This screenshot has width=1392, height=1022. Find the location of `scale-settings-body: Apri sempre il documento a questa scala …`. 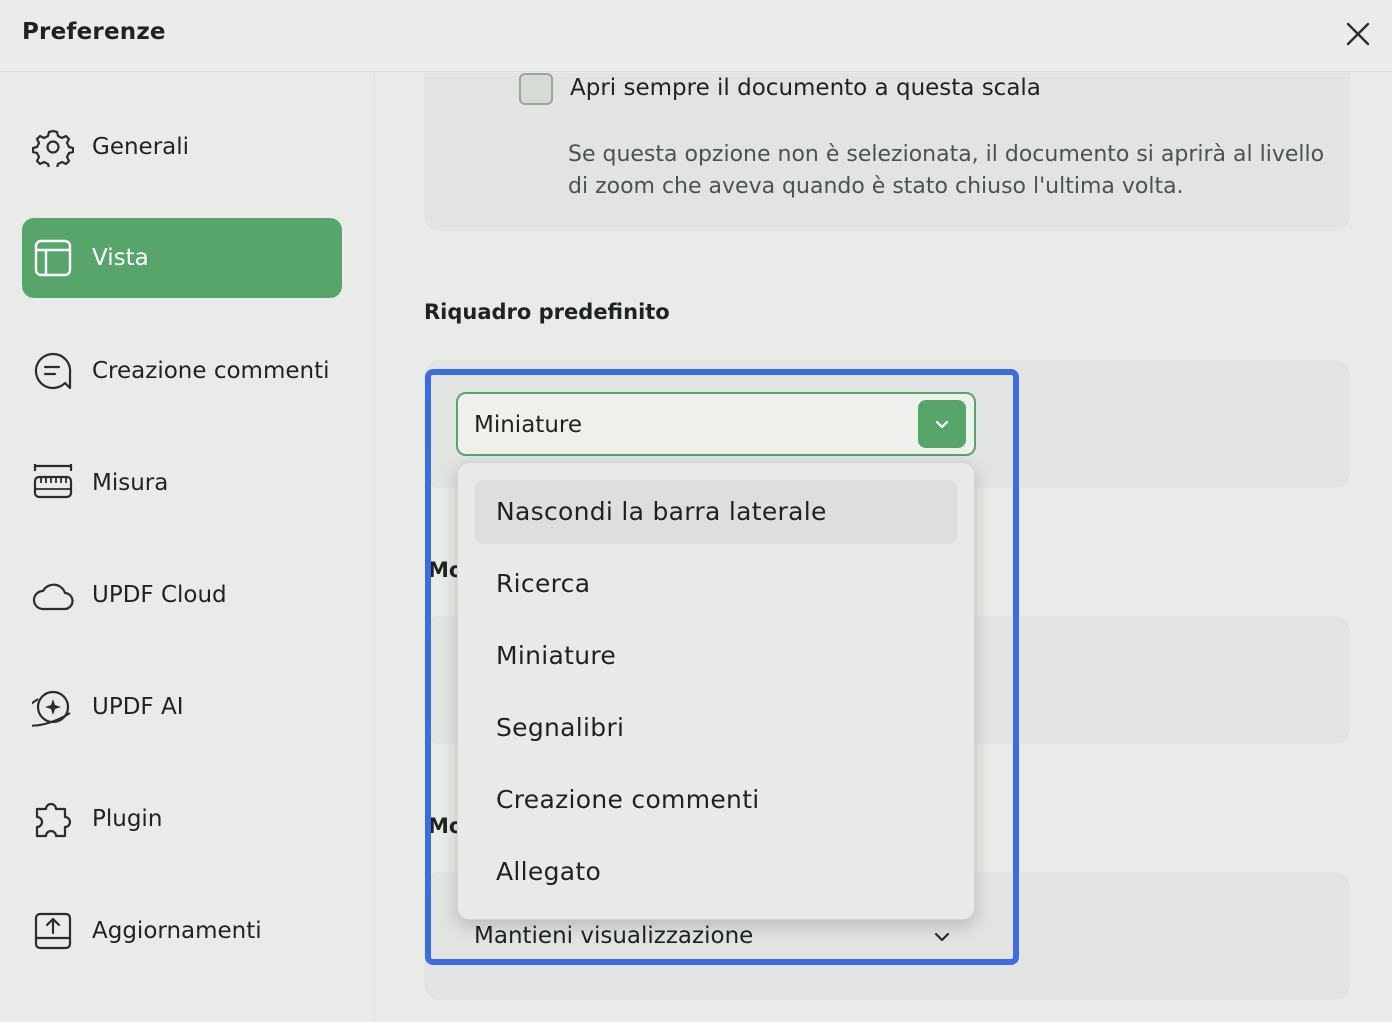

scale-settings-body: Apri sempre il documento a questa scala … is located at coordinates (887, 152).